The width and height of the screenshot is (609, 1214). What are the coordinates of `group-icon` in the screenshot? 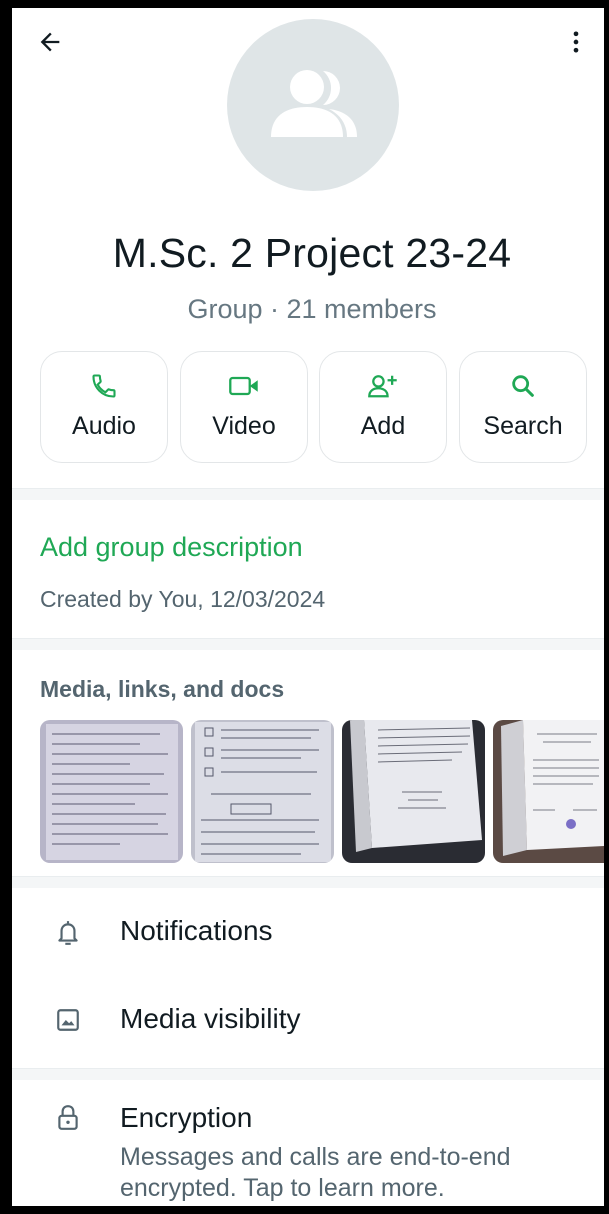 It's located at (314, 103).